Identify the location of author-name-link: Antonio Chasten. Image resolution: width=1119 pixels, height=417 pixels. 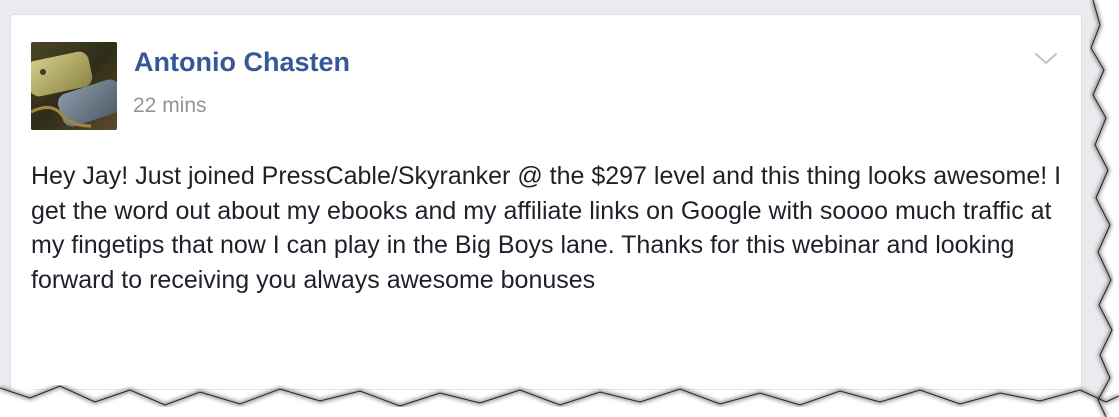
(242, 62).